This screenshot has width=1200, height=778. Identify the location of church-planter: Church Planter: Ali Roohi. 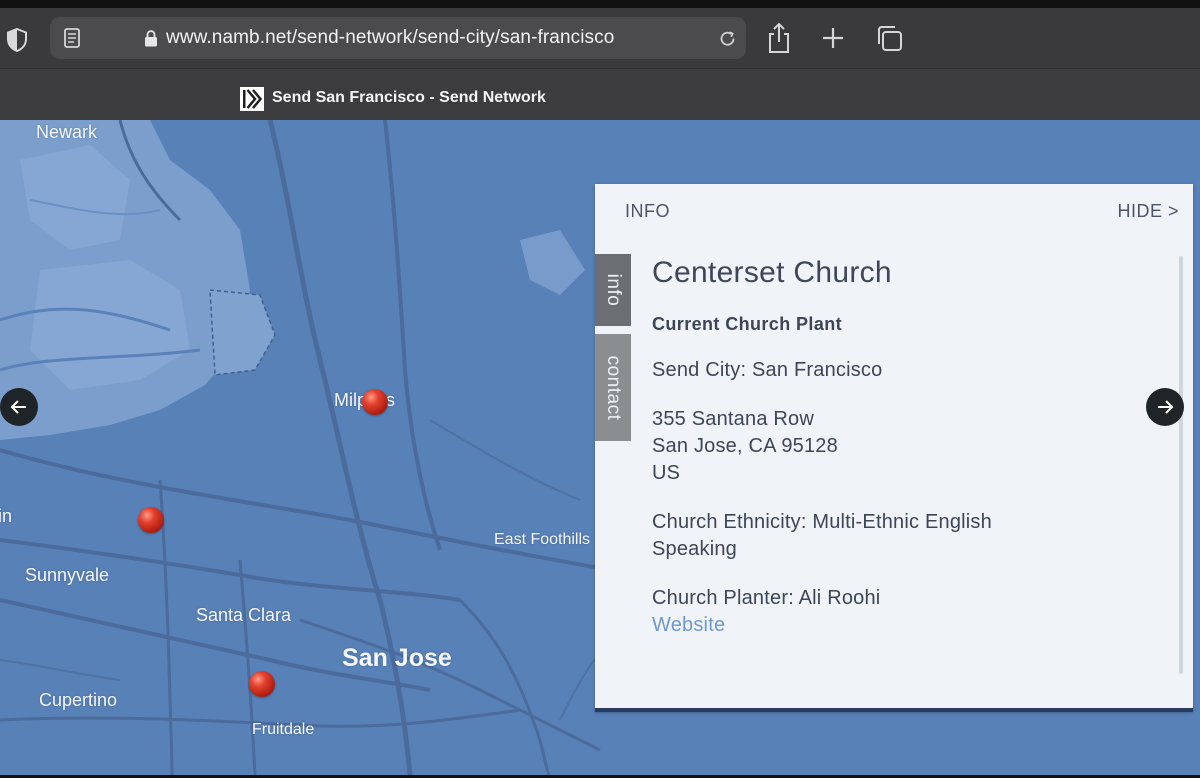
(766, 598).